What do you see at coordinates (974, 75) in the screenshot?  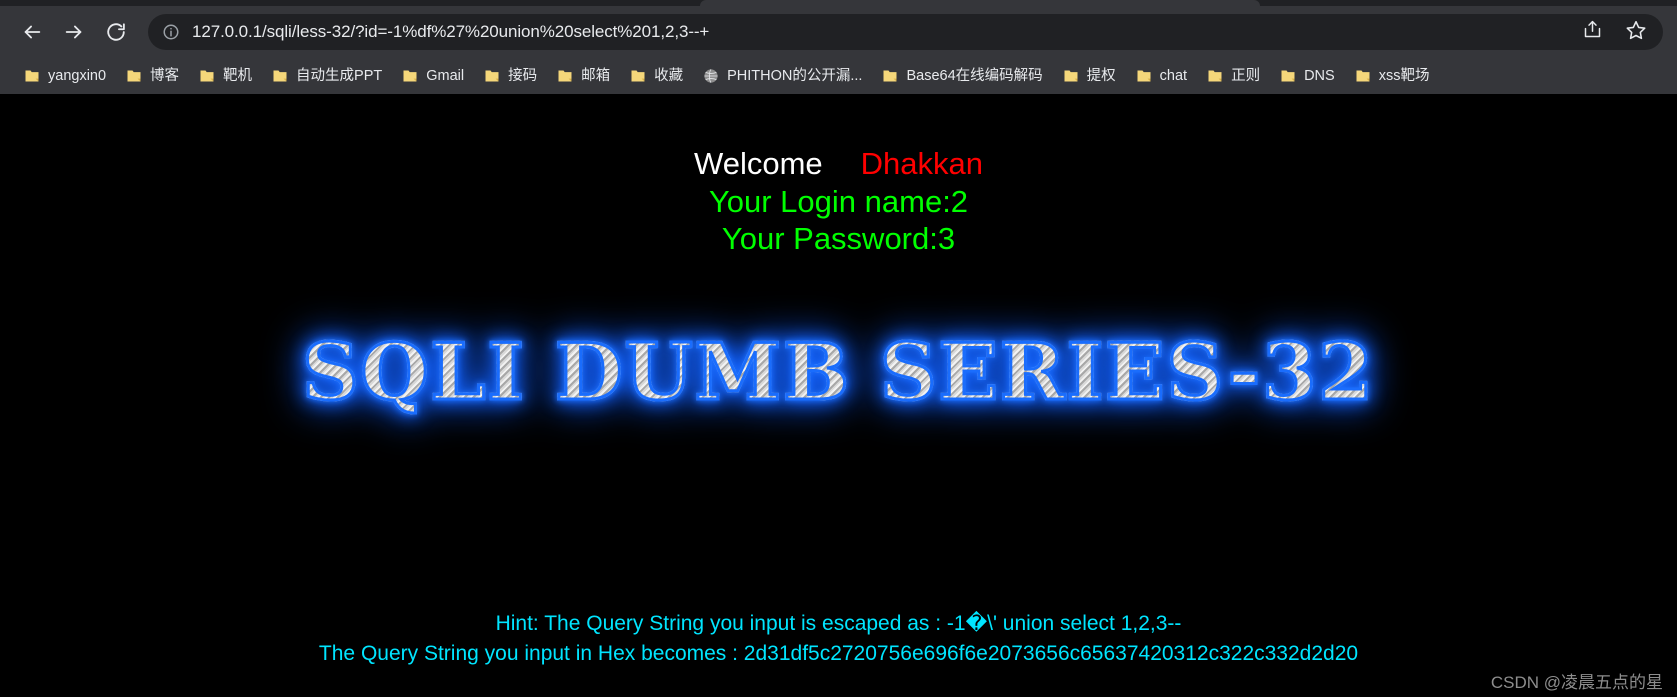 I see `bookmark-label: Base64在线编码解码` at bounding box center [974, 75].